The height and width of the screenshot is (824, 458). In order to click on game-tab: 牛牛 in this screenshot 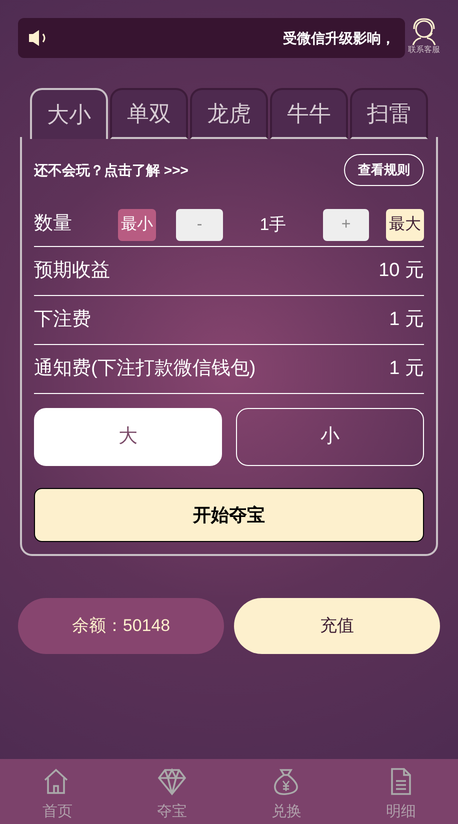, I will do `click(309, 113)`.